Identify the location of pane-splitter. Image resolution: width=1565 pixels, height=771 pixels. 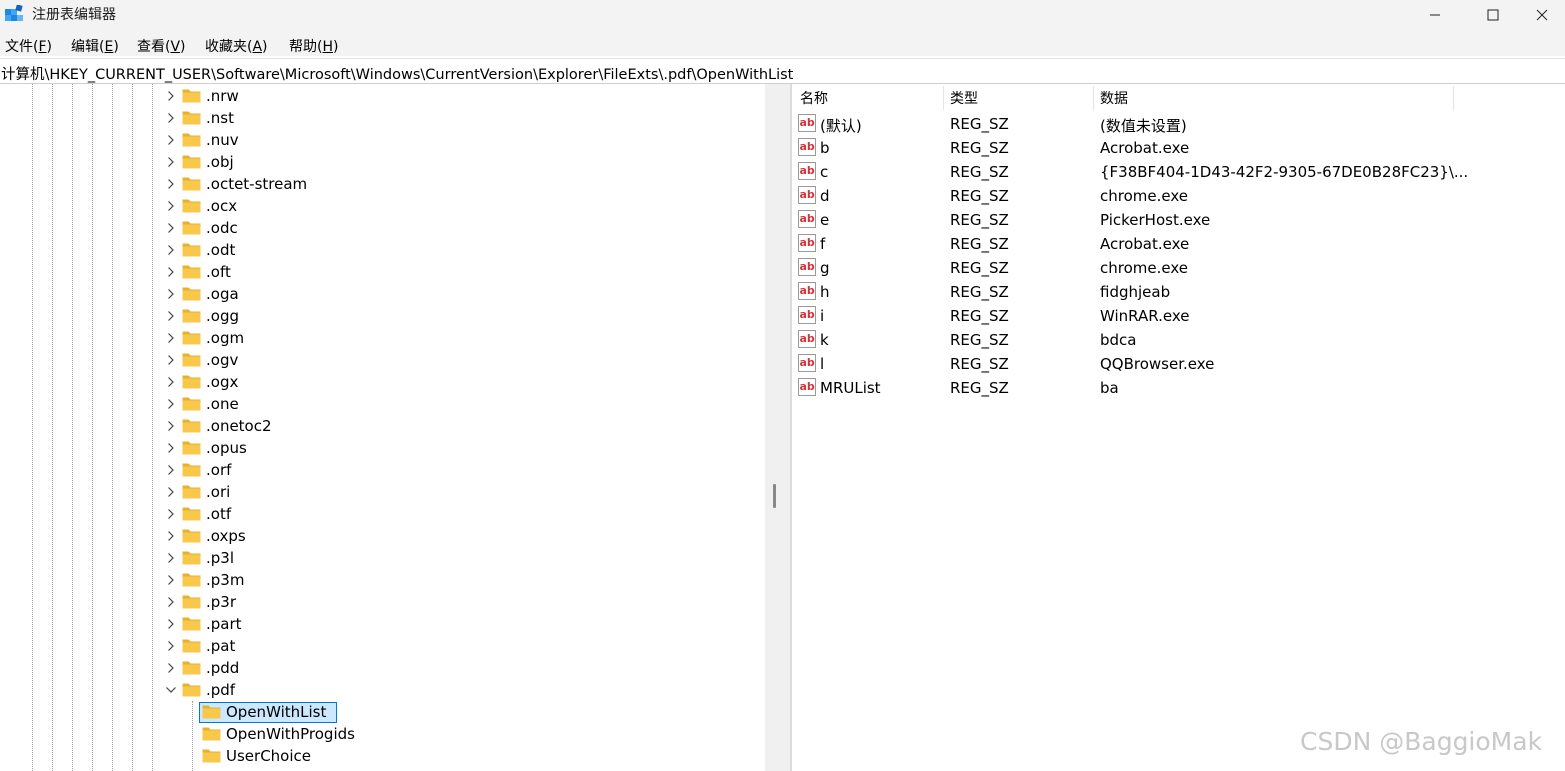
(777, 427).